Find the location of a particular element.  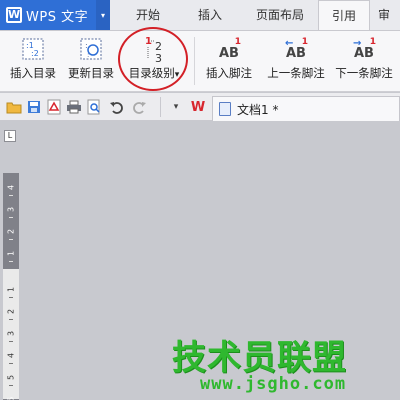

ruler-number: 5 is located at coordinates (11, 377).